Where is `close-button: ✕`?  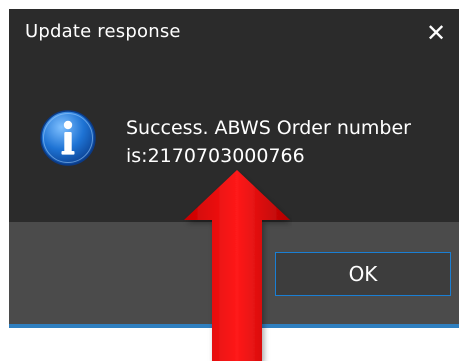
close-button: ✕ is located at coordinates (436, 33).